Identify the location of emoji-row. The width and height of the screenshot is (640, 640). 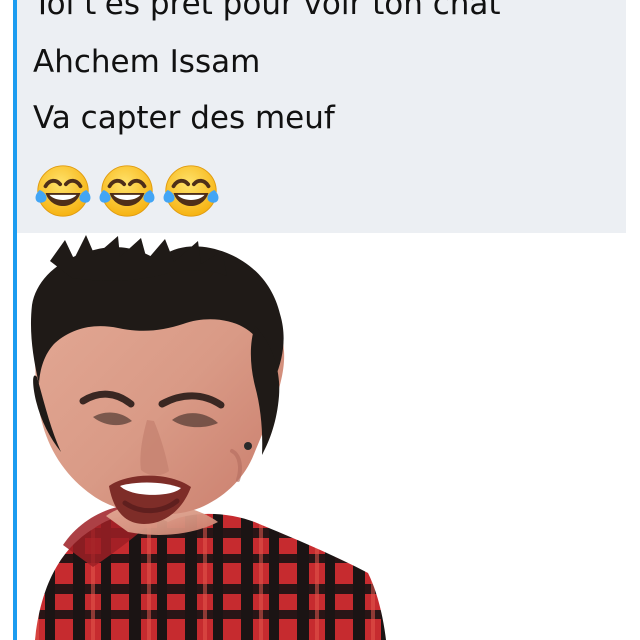
(127, 191).